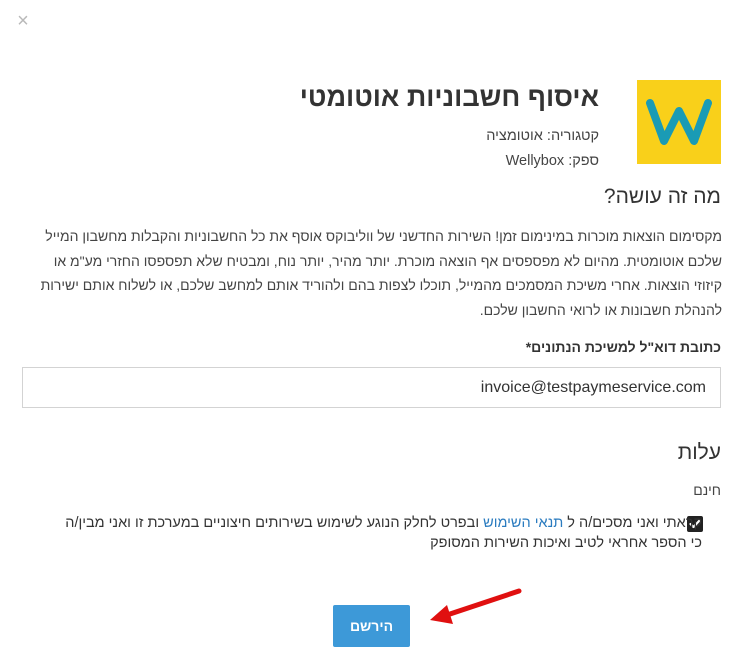 This screenshot has width=747, height=665. Describe the element at coordinates (632, 523) in the screenshot. I see `terms-text-before: קראתי ואני מסכים/ה ל` at that location.